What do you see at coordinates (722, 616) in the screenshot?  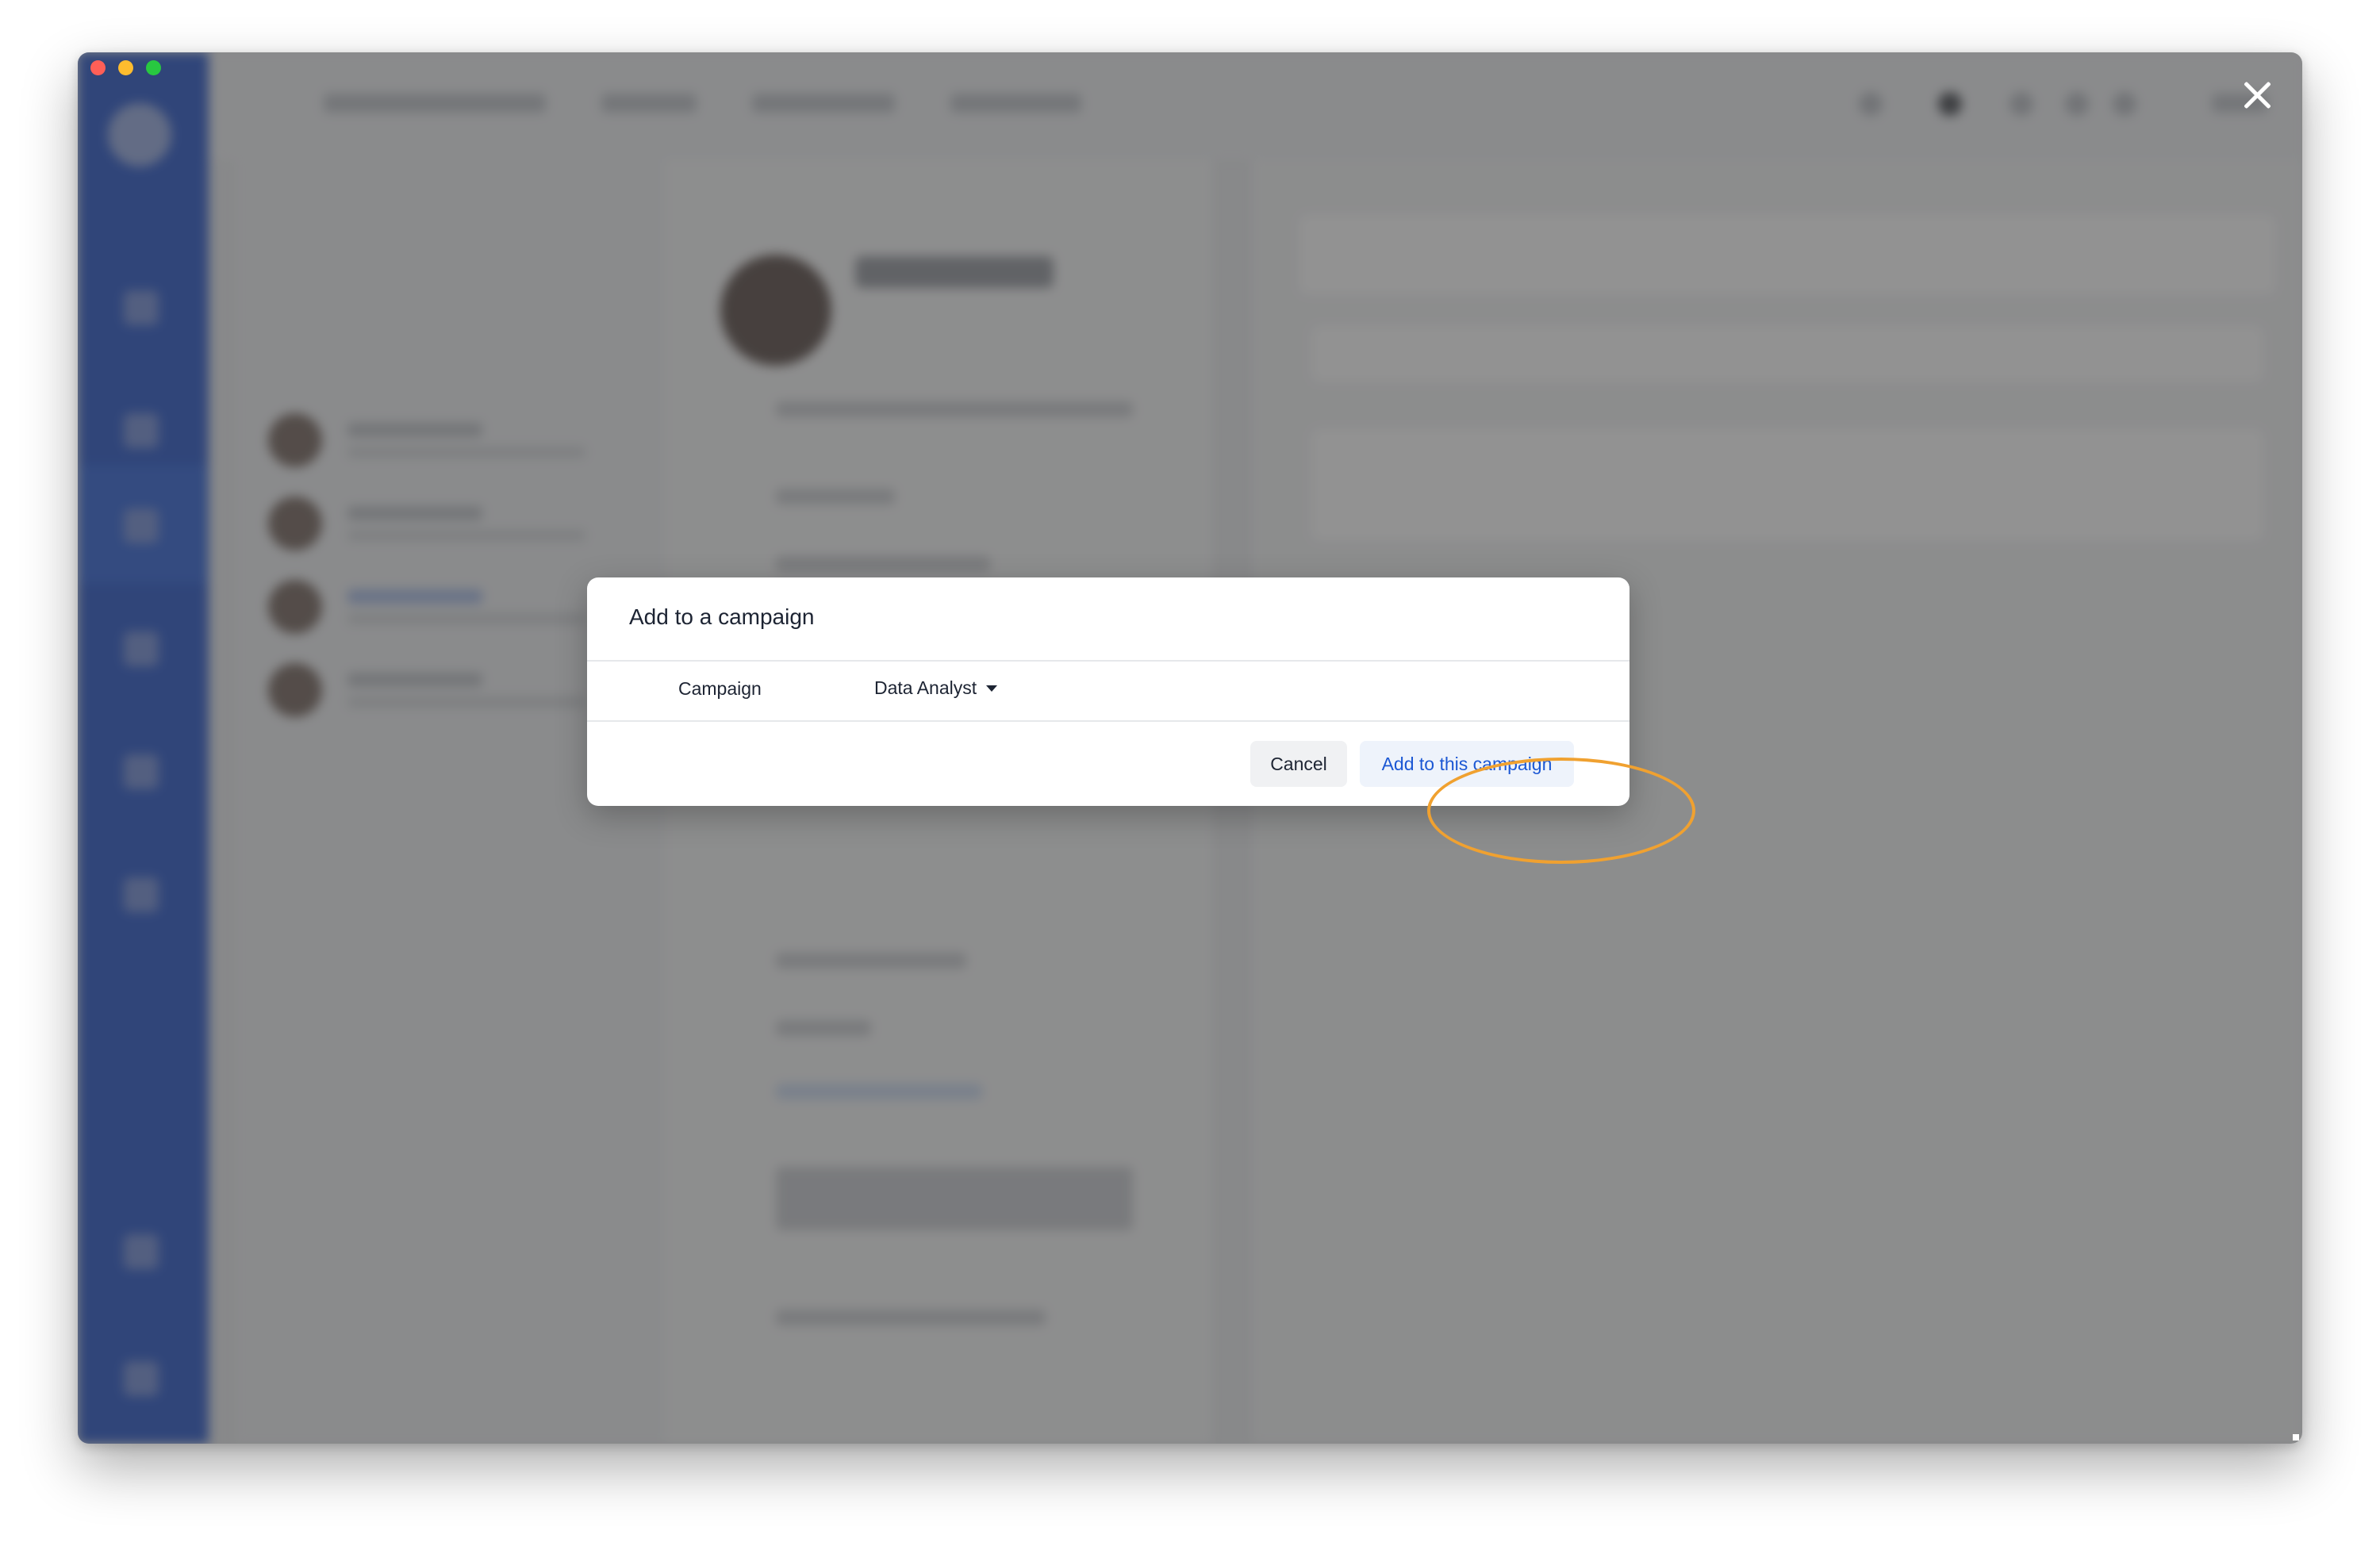 I see `dialog-title: Add to a campaign` at bounding box center [722, 616].